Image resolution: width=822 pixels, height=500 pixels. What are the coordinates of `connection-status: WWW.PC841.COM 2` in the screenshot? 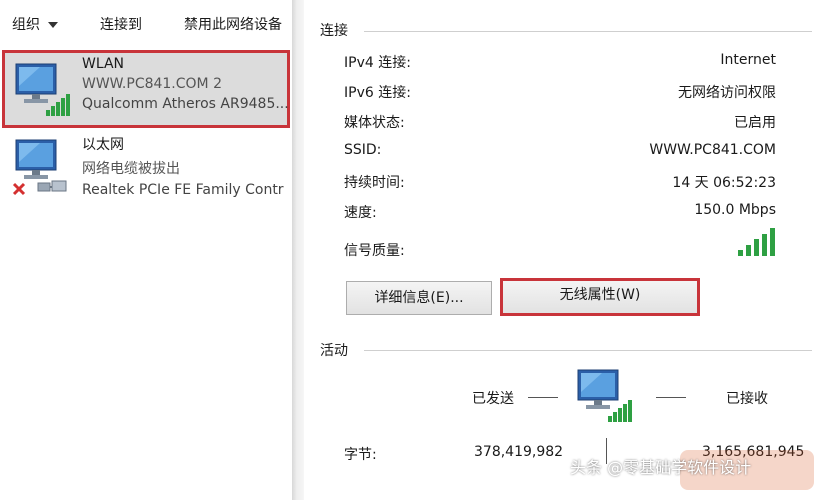 It's located at (152, 84).